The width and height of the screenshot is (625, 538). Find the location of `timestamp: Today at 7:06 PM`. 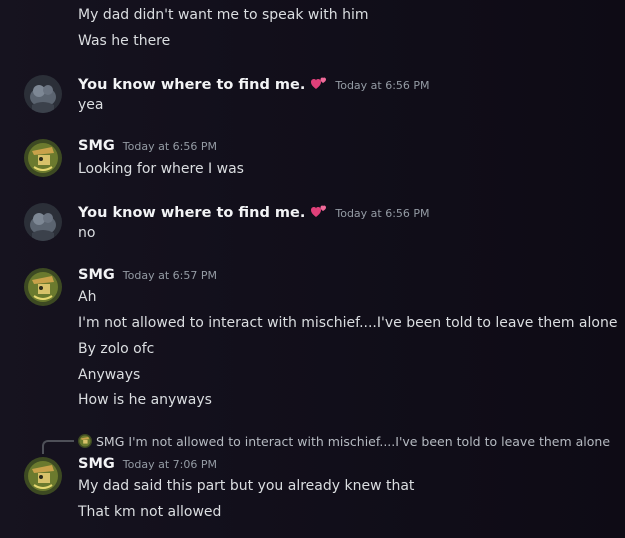

timestamp: Today at 7:06 PM is located at coordinates (170, 464).